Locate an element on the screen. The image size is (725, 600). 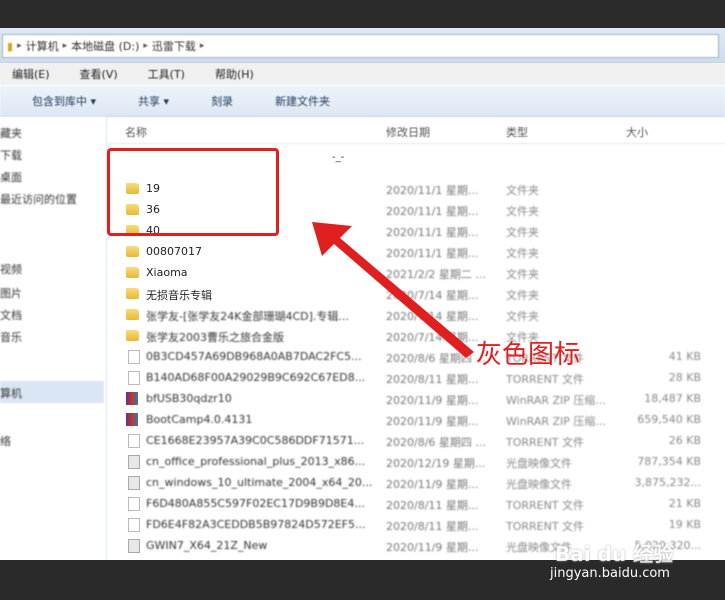
annotation-label: 灰色图标 is located at coordinates (528, 355).